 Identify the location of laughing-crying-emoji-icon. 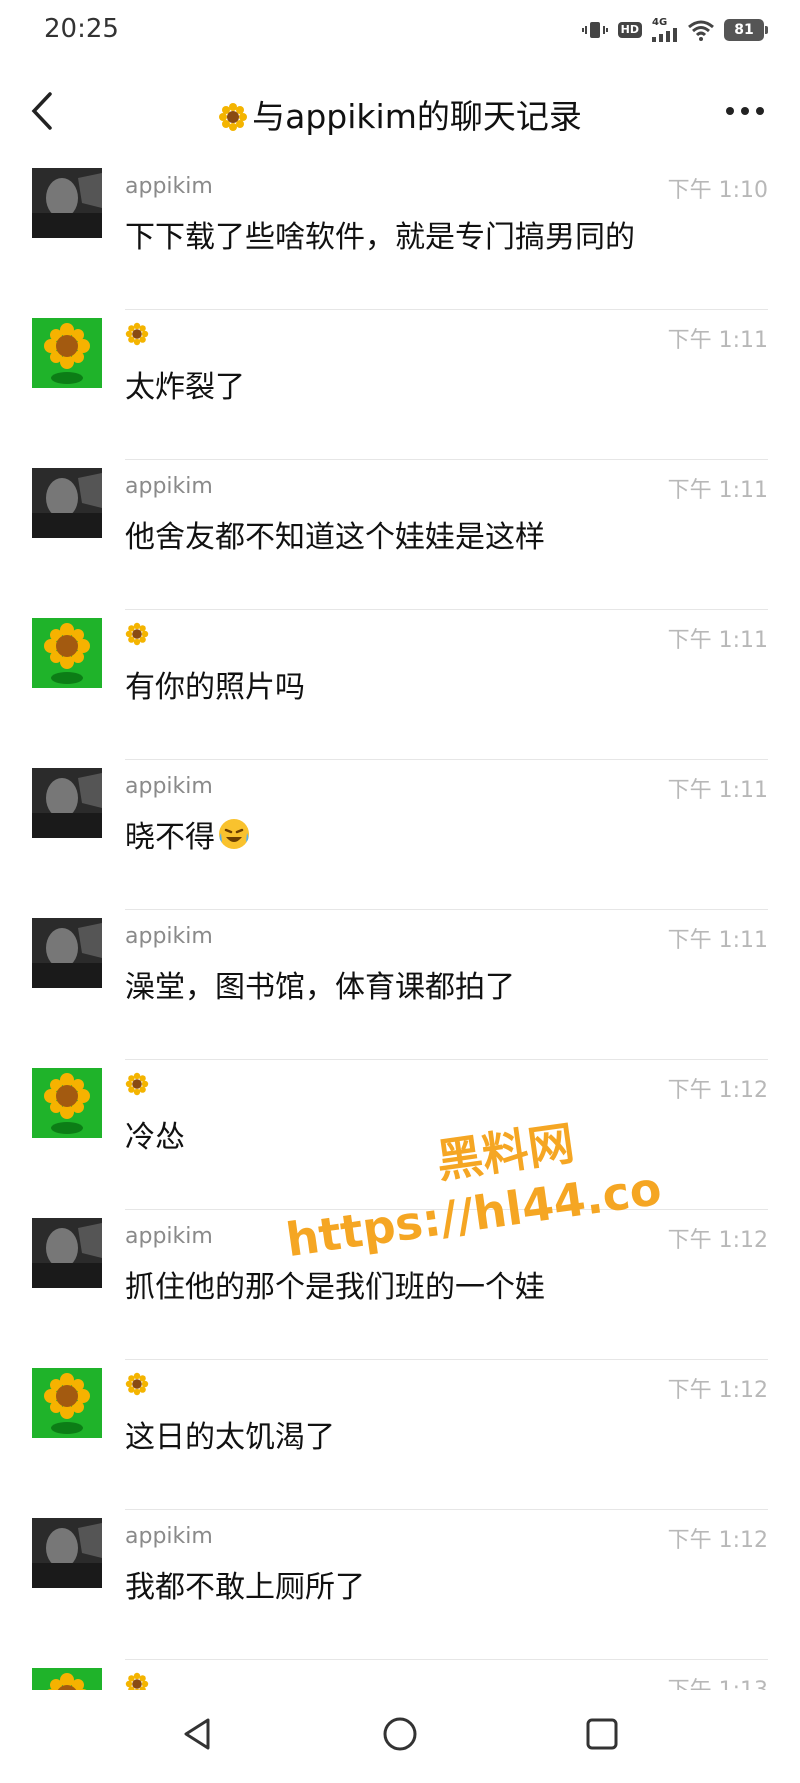
(234, 838).